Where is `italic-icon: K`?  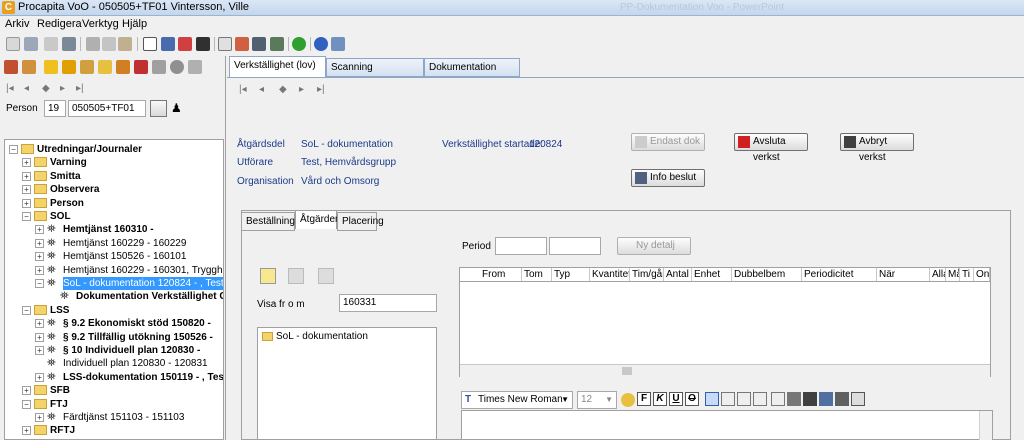 italic-icon: K is located at coordinates (660, 399).